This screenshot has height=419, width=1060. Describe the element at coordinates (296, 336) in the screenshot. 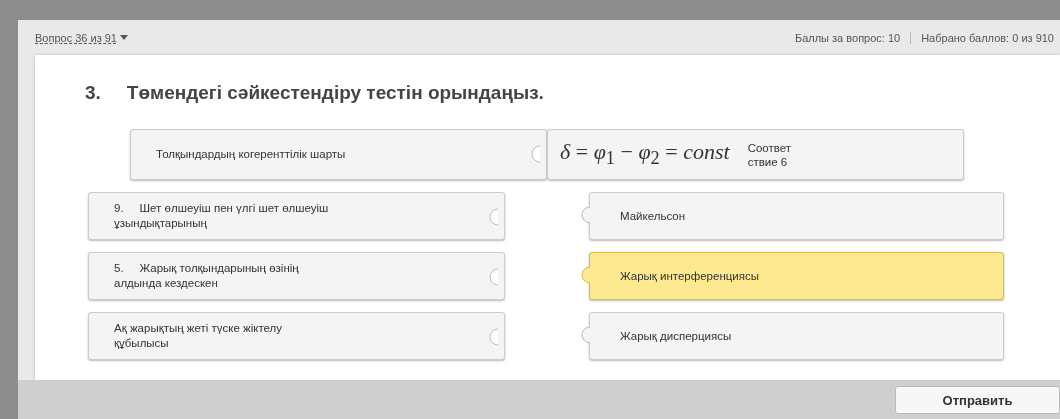

I see `match-card: Ақ жарықтың жеті түске жіктелу құбылысы` at that location.